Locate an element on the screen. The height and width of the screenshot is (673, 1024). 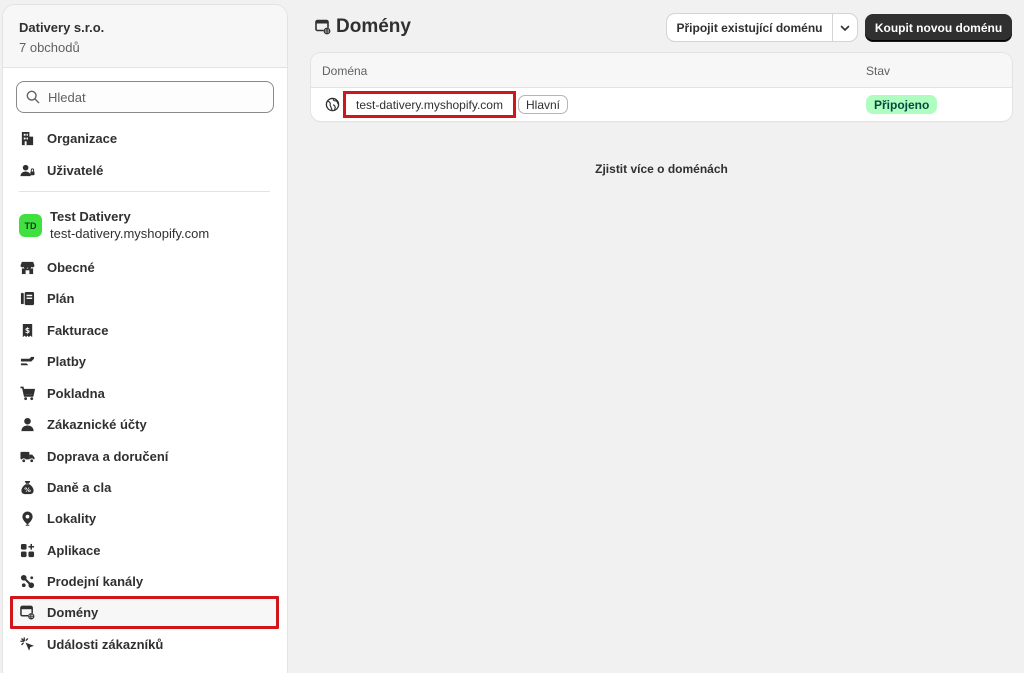
organization-header: Dativery s.r.o. 7 obchodů is located at coordinates (145, 36).